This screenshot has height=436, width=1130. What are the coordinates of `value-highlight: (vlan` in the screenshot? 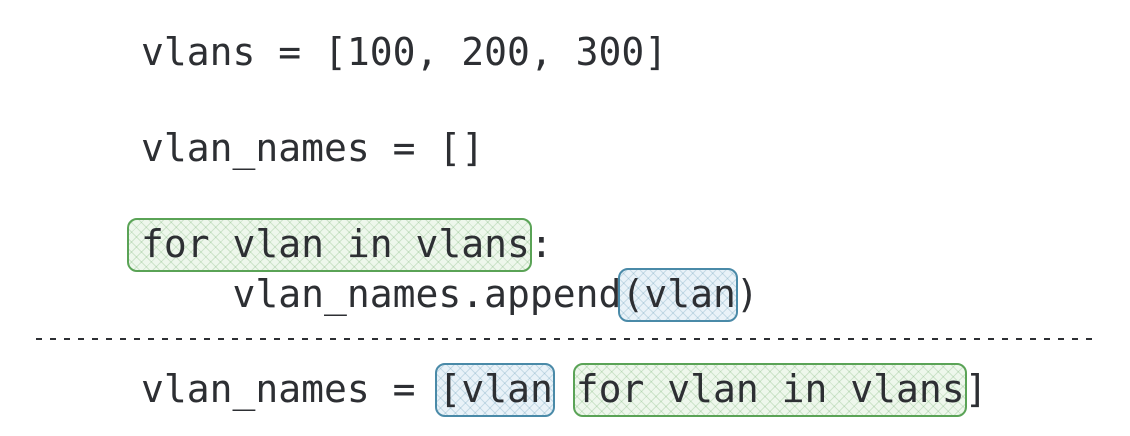 It's located at (678, 295).